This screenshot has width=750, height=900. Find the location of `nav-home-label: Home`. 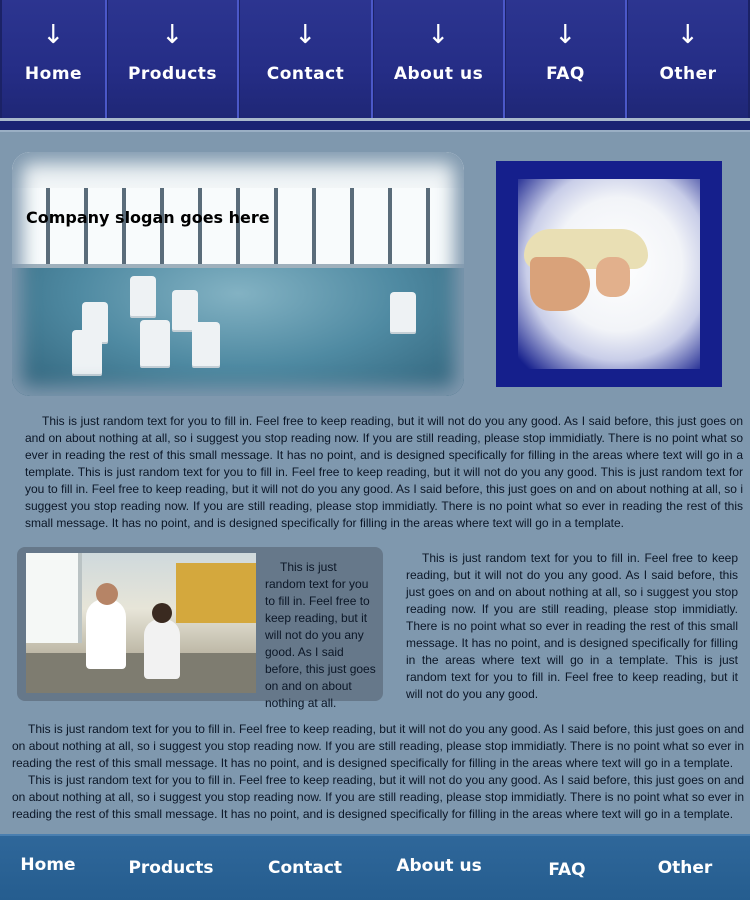

nav-home-label: Home is located at coordinates (53, 74).